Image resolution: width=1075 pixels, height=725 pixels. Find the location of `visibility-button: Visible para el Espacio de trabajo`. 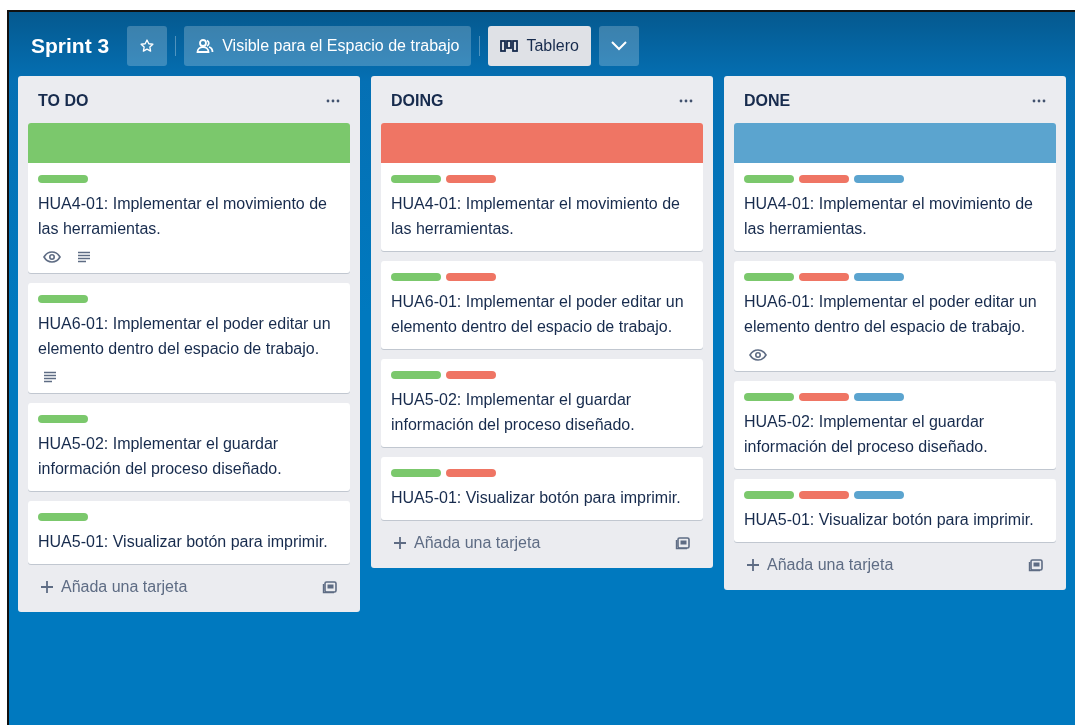

visibility-button: Visible para el Espacio de trabajo is located at coordinates (328, 46).